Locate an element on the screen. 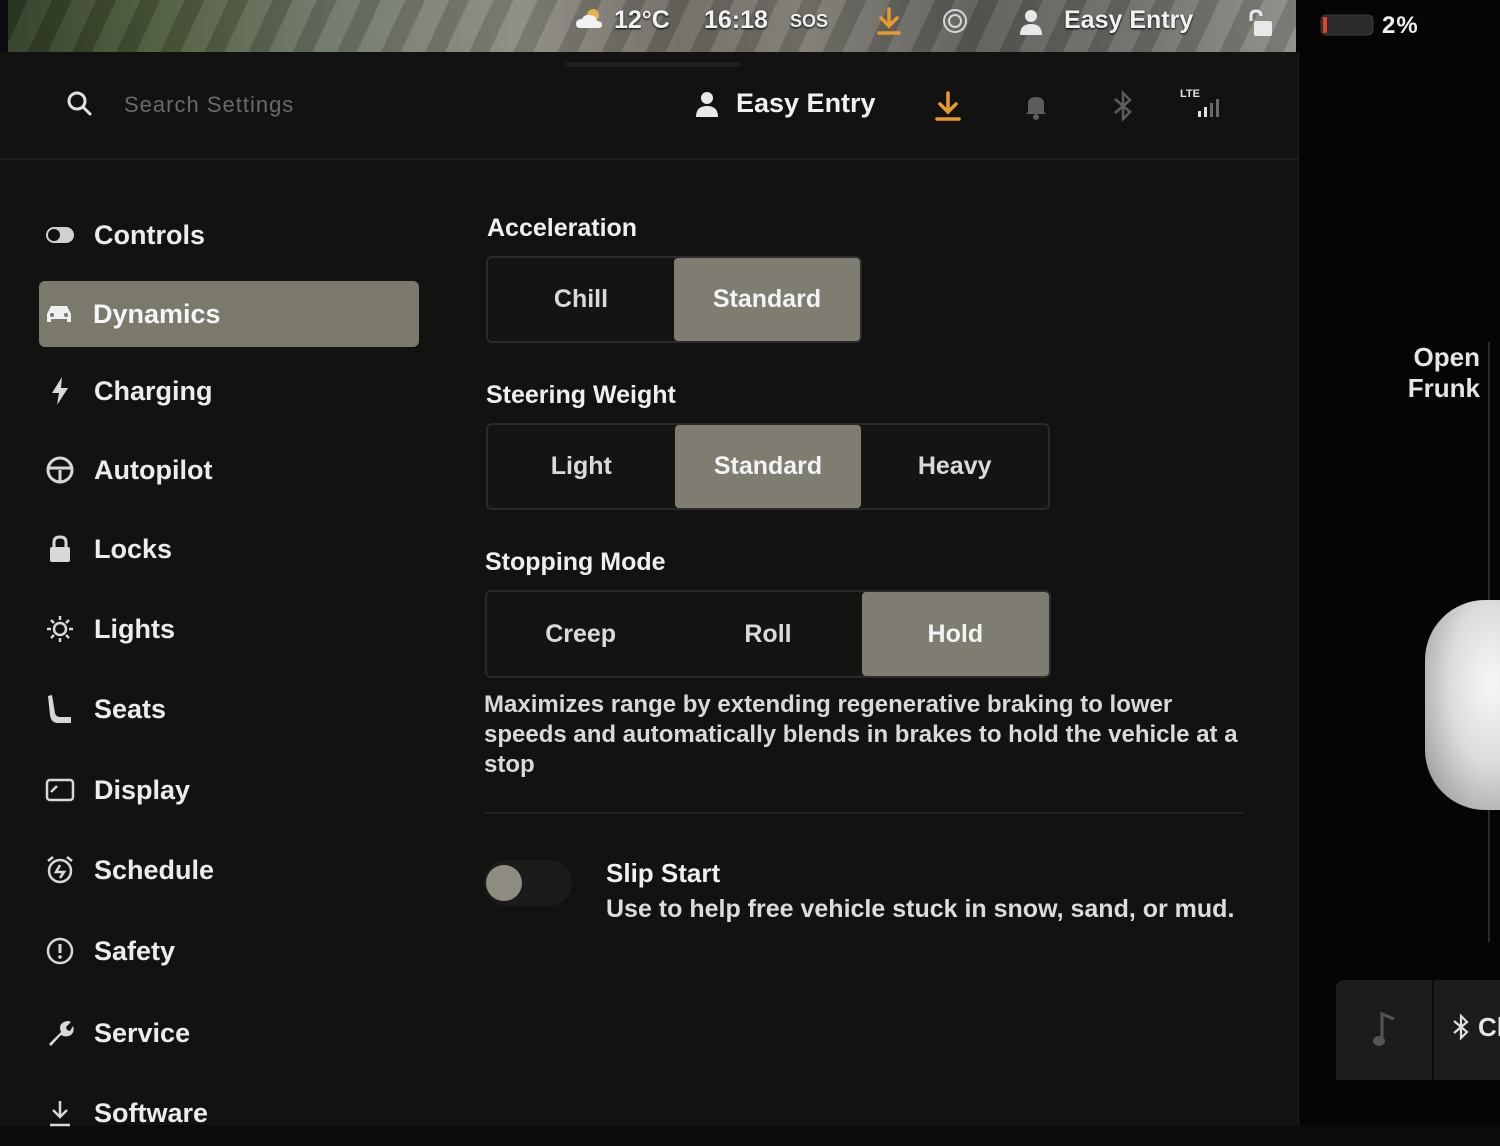 The height and width of the screenshot is (1146, 1500). music-note-icon is located at coordinates (1385, 1031).